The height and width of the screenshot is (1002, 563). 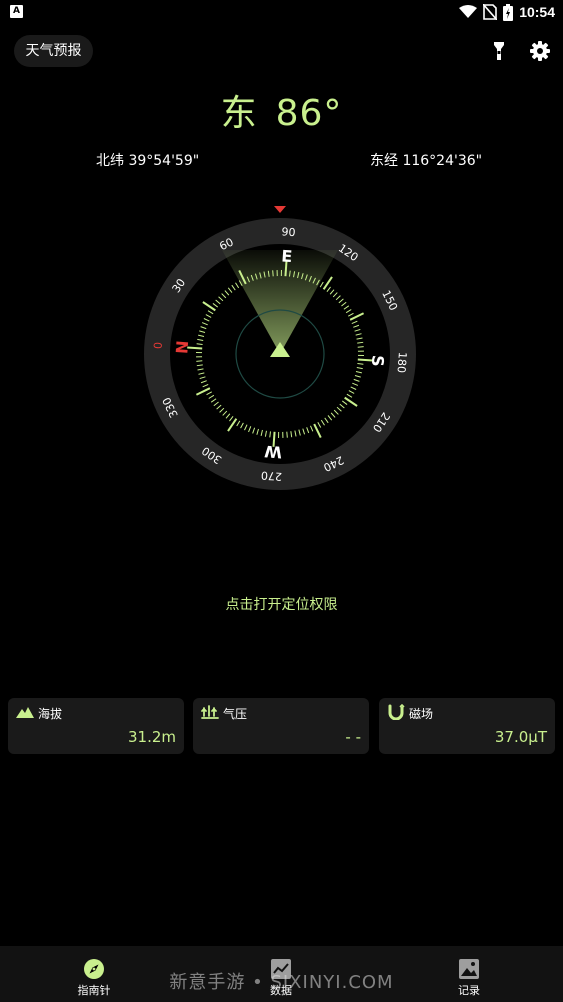 What do you see at coordinates (490, 12) in the screenshot?
I see `no-sim-icon` at bounding box center [490, 12].